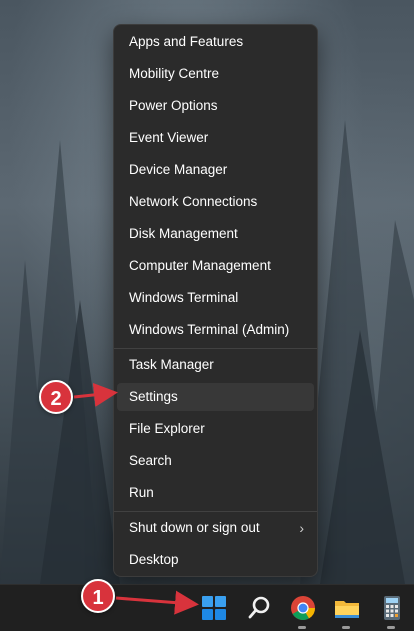 Image resolution: width=414 pixels, height=631 pixels. I want to click on step-marker-2: 2, so click(56, 397).